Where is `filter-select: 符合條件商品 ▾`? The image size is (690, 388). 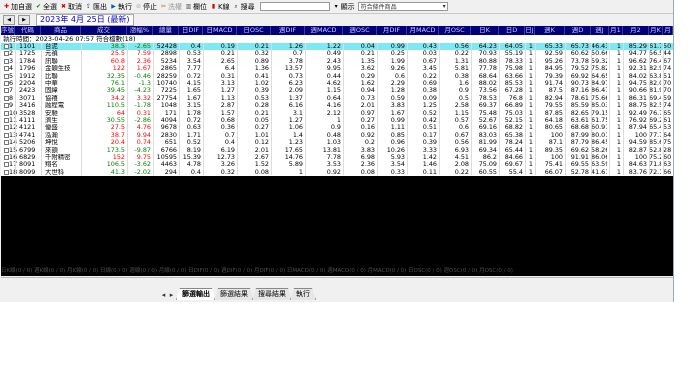 filter-select: 符合條件商品 ▾ is located at coordinates (402, 6).